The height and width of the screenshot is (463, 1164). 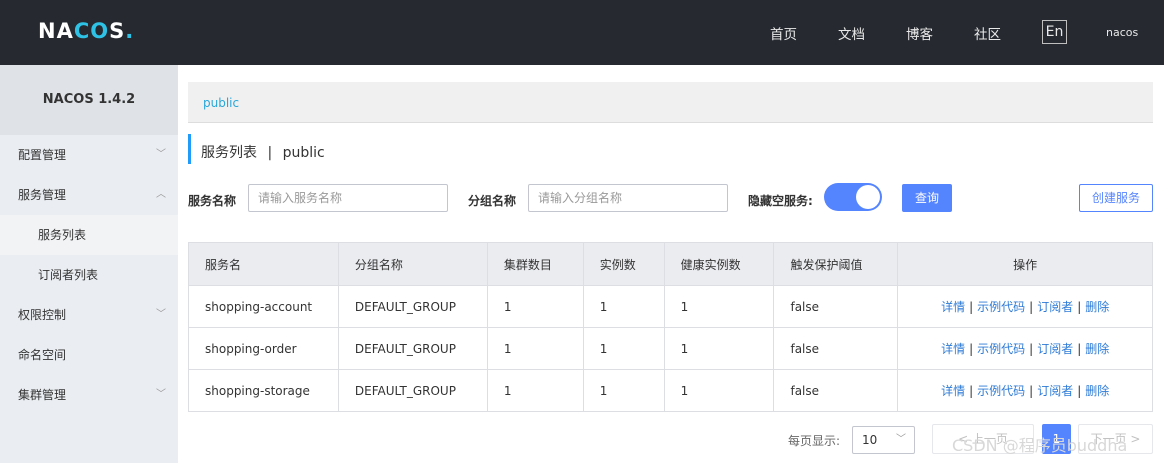 What do you see at coordinates (870, 440) in the screenshot?
I see `per-page-value: 10` at bounding box center [870, 440].